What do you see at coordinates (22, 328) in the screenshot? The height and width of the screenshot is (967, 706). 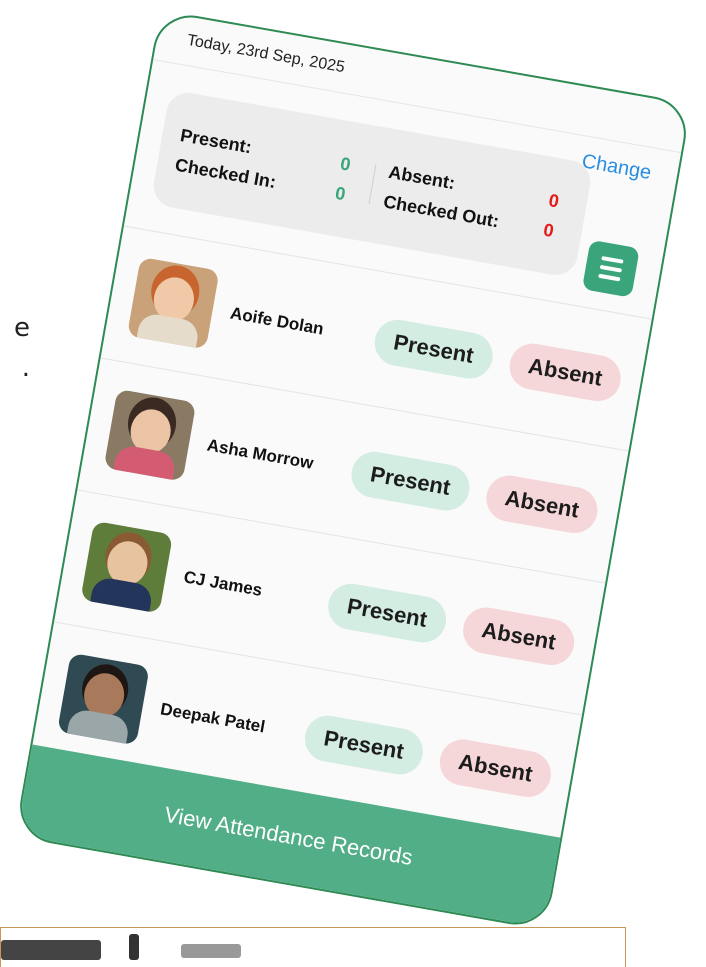 I see `background-text-line: e` at bounding box center [22, 328].